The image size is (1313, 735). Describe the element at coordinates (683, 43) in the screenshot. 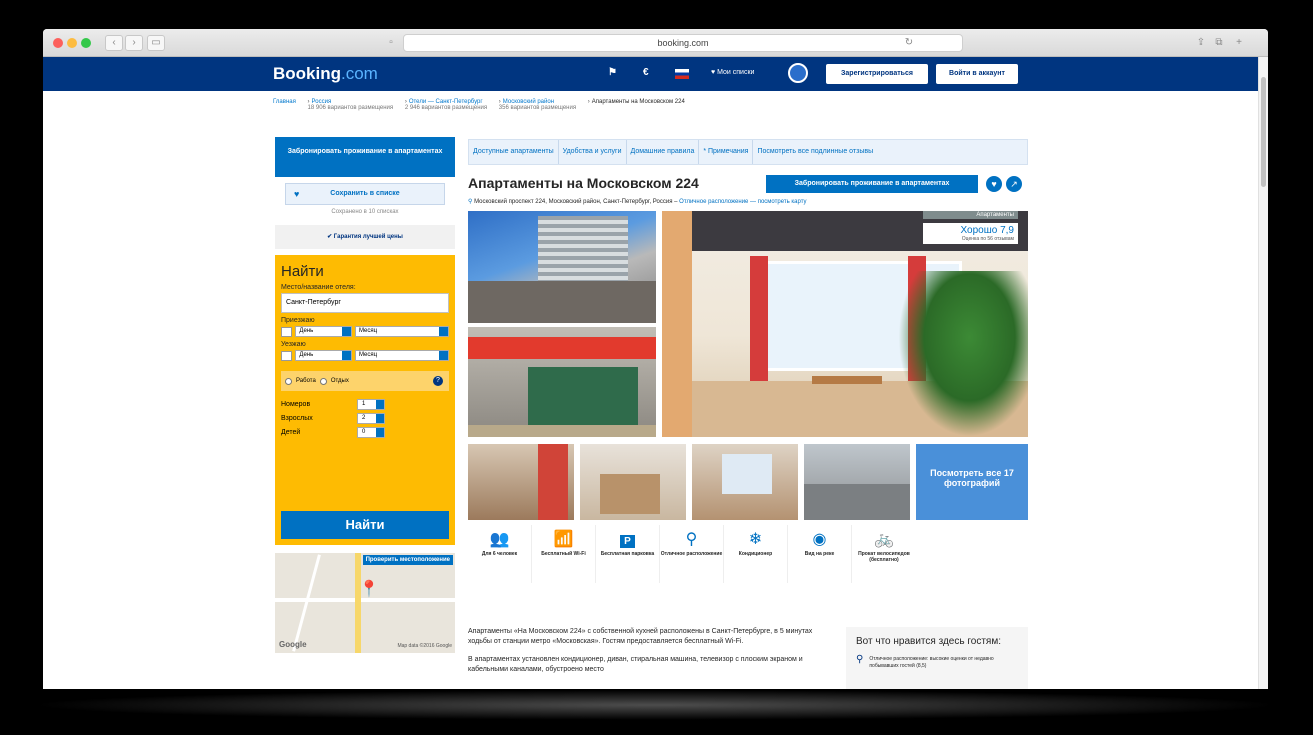

I see `address-bar: booking.com` at that location.